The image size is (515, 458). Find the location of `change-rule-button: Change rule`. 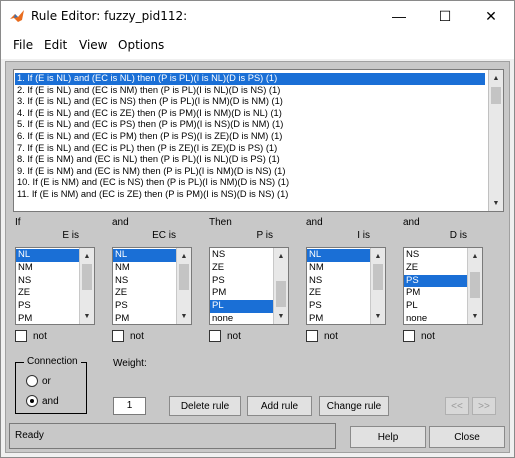

change-rule-button: Change rule is located at coordinates (354, 406).